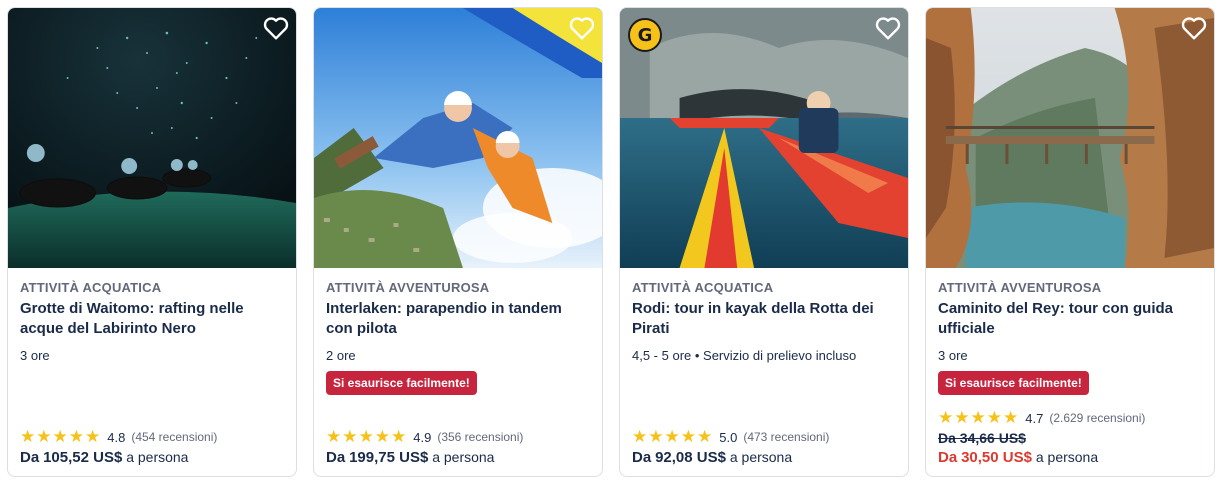 Image resolution: width=1219 pixels, height=484 pixels. I want to click on kayak-image: G, so click(764, 138).